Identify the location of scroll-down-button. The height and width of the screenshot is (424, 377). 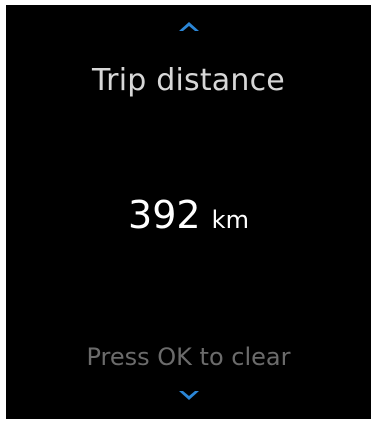
(189, 396).